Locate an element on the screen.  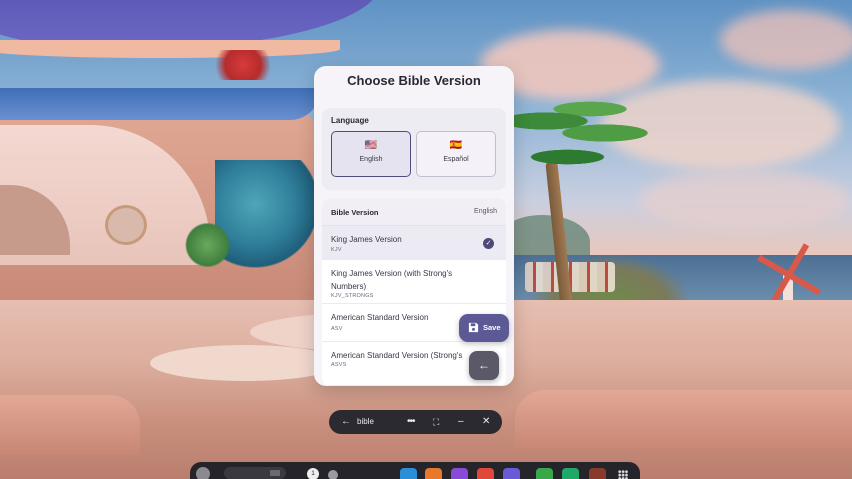
notification-badge: 1 is located at coordinates (313, 473).